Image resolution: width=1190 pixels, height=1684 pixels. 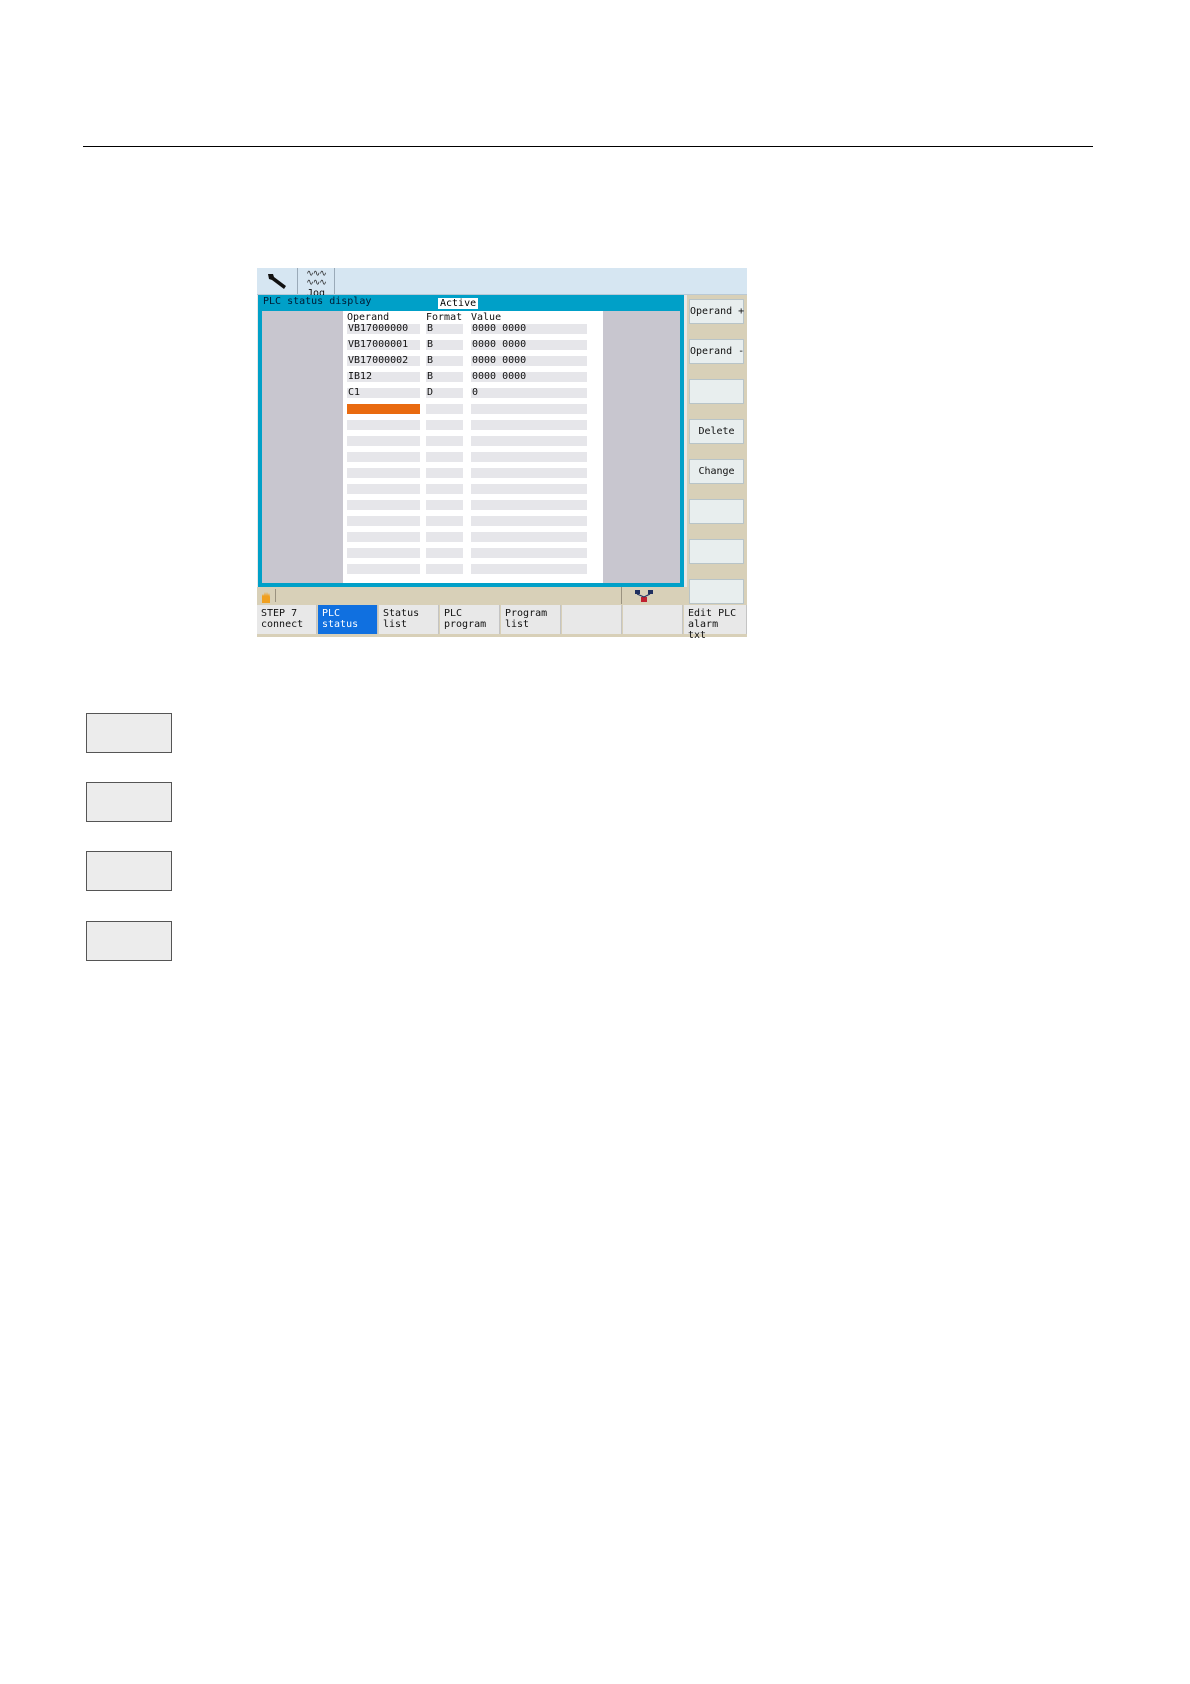 What do you see at coordinates (409, 619) in the screenshot?
I see `hsoftkey-3: Status list` at bounding box center [409, 619].